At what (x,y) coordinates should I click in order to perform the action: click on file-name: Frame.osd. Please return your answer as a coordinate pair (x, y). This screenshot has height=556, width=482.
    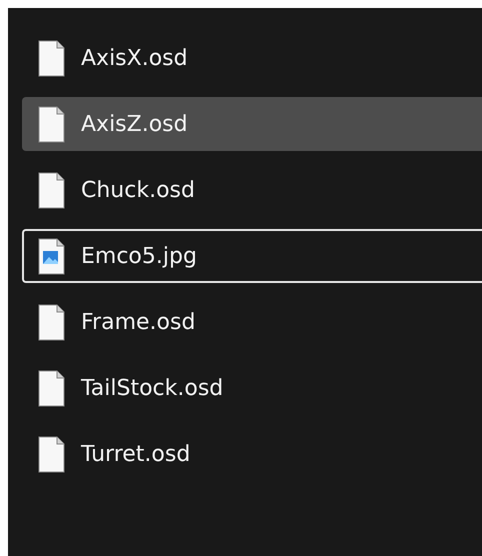
    Looking at the image, I should click on (138, 322).